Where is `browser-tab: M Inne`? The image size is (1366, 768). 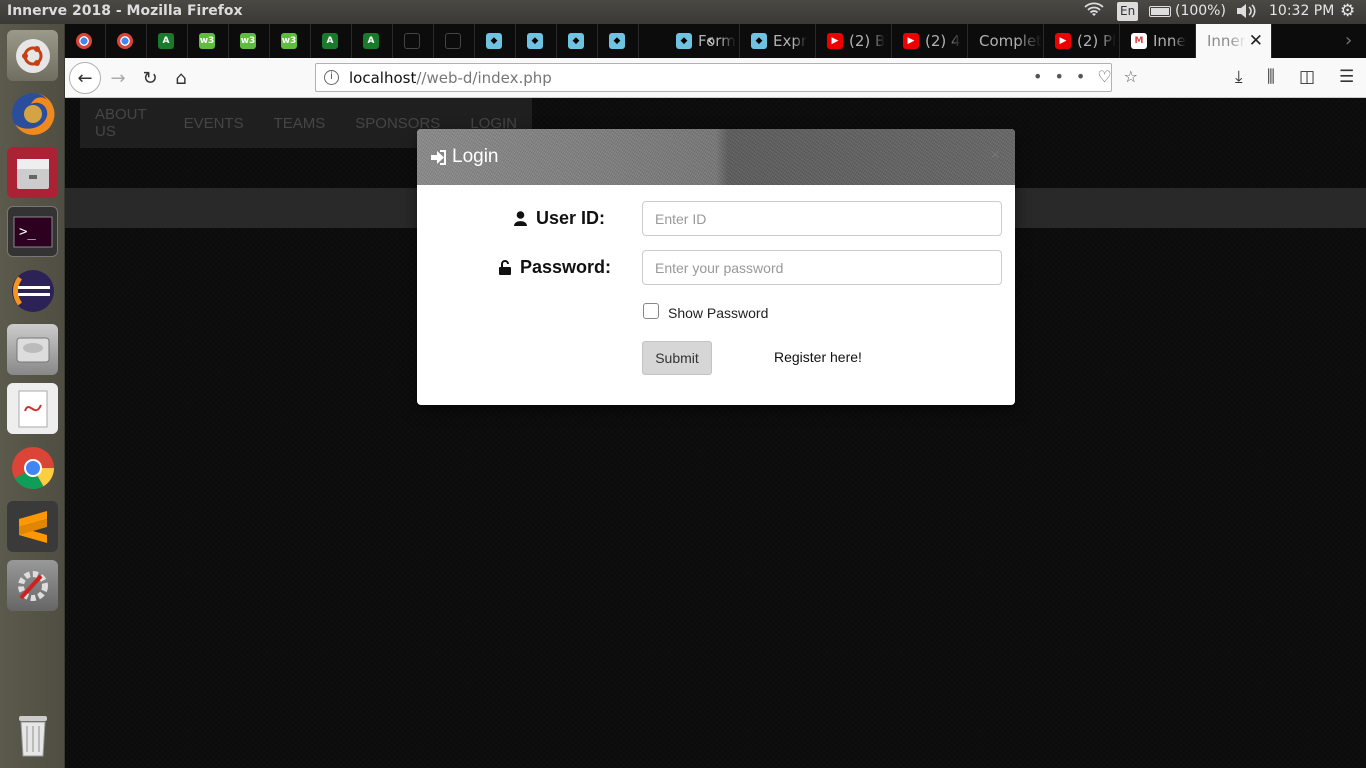 browser-tab: M Inne is located at coordinates (1158, 41).